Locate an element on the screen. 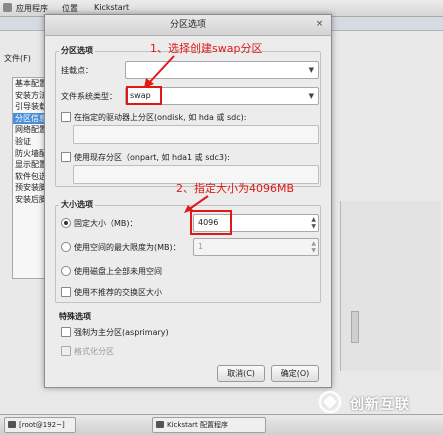  kickstart-content-area is located at coordinates (390, 286).